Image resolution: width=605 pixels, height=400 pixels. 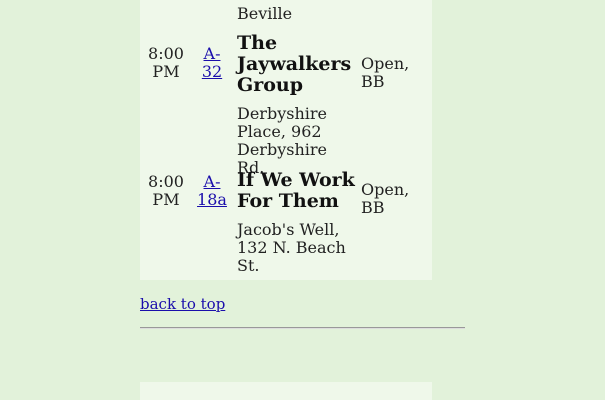 I want to click on meeting-location: Derbyshire Place, 962 Derbyshire Rd., so click(x=282, y=140).